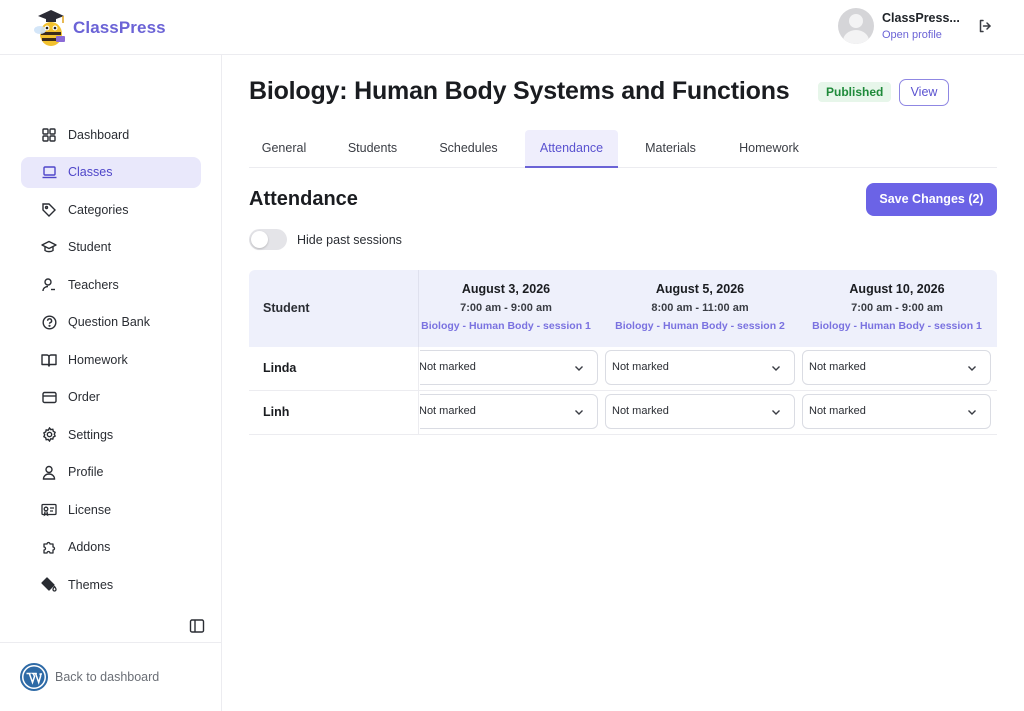 This screenshot has height=711, width=1024. I want to click on sidebar-item-homework: Homework, so click(111, 359).